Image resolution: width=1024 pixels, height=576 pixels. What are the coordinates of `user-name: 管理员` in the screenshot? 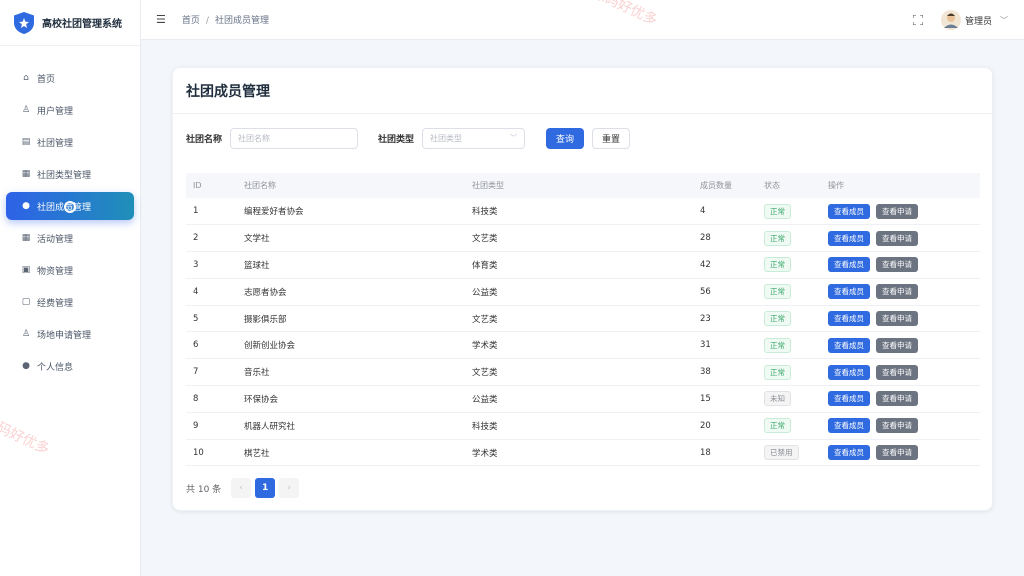 It's located at (978, 20).